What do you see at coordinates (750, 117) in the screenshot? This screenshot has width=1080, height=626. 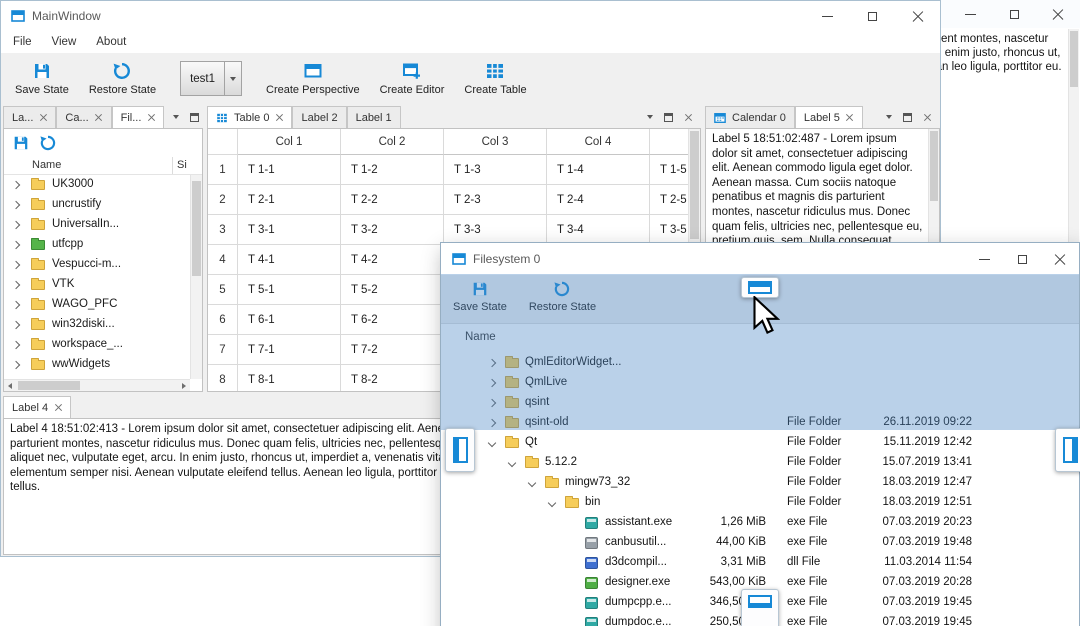 I see `tab-calendar-0: Calendar 0` at bounding box center [750, 117].